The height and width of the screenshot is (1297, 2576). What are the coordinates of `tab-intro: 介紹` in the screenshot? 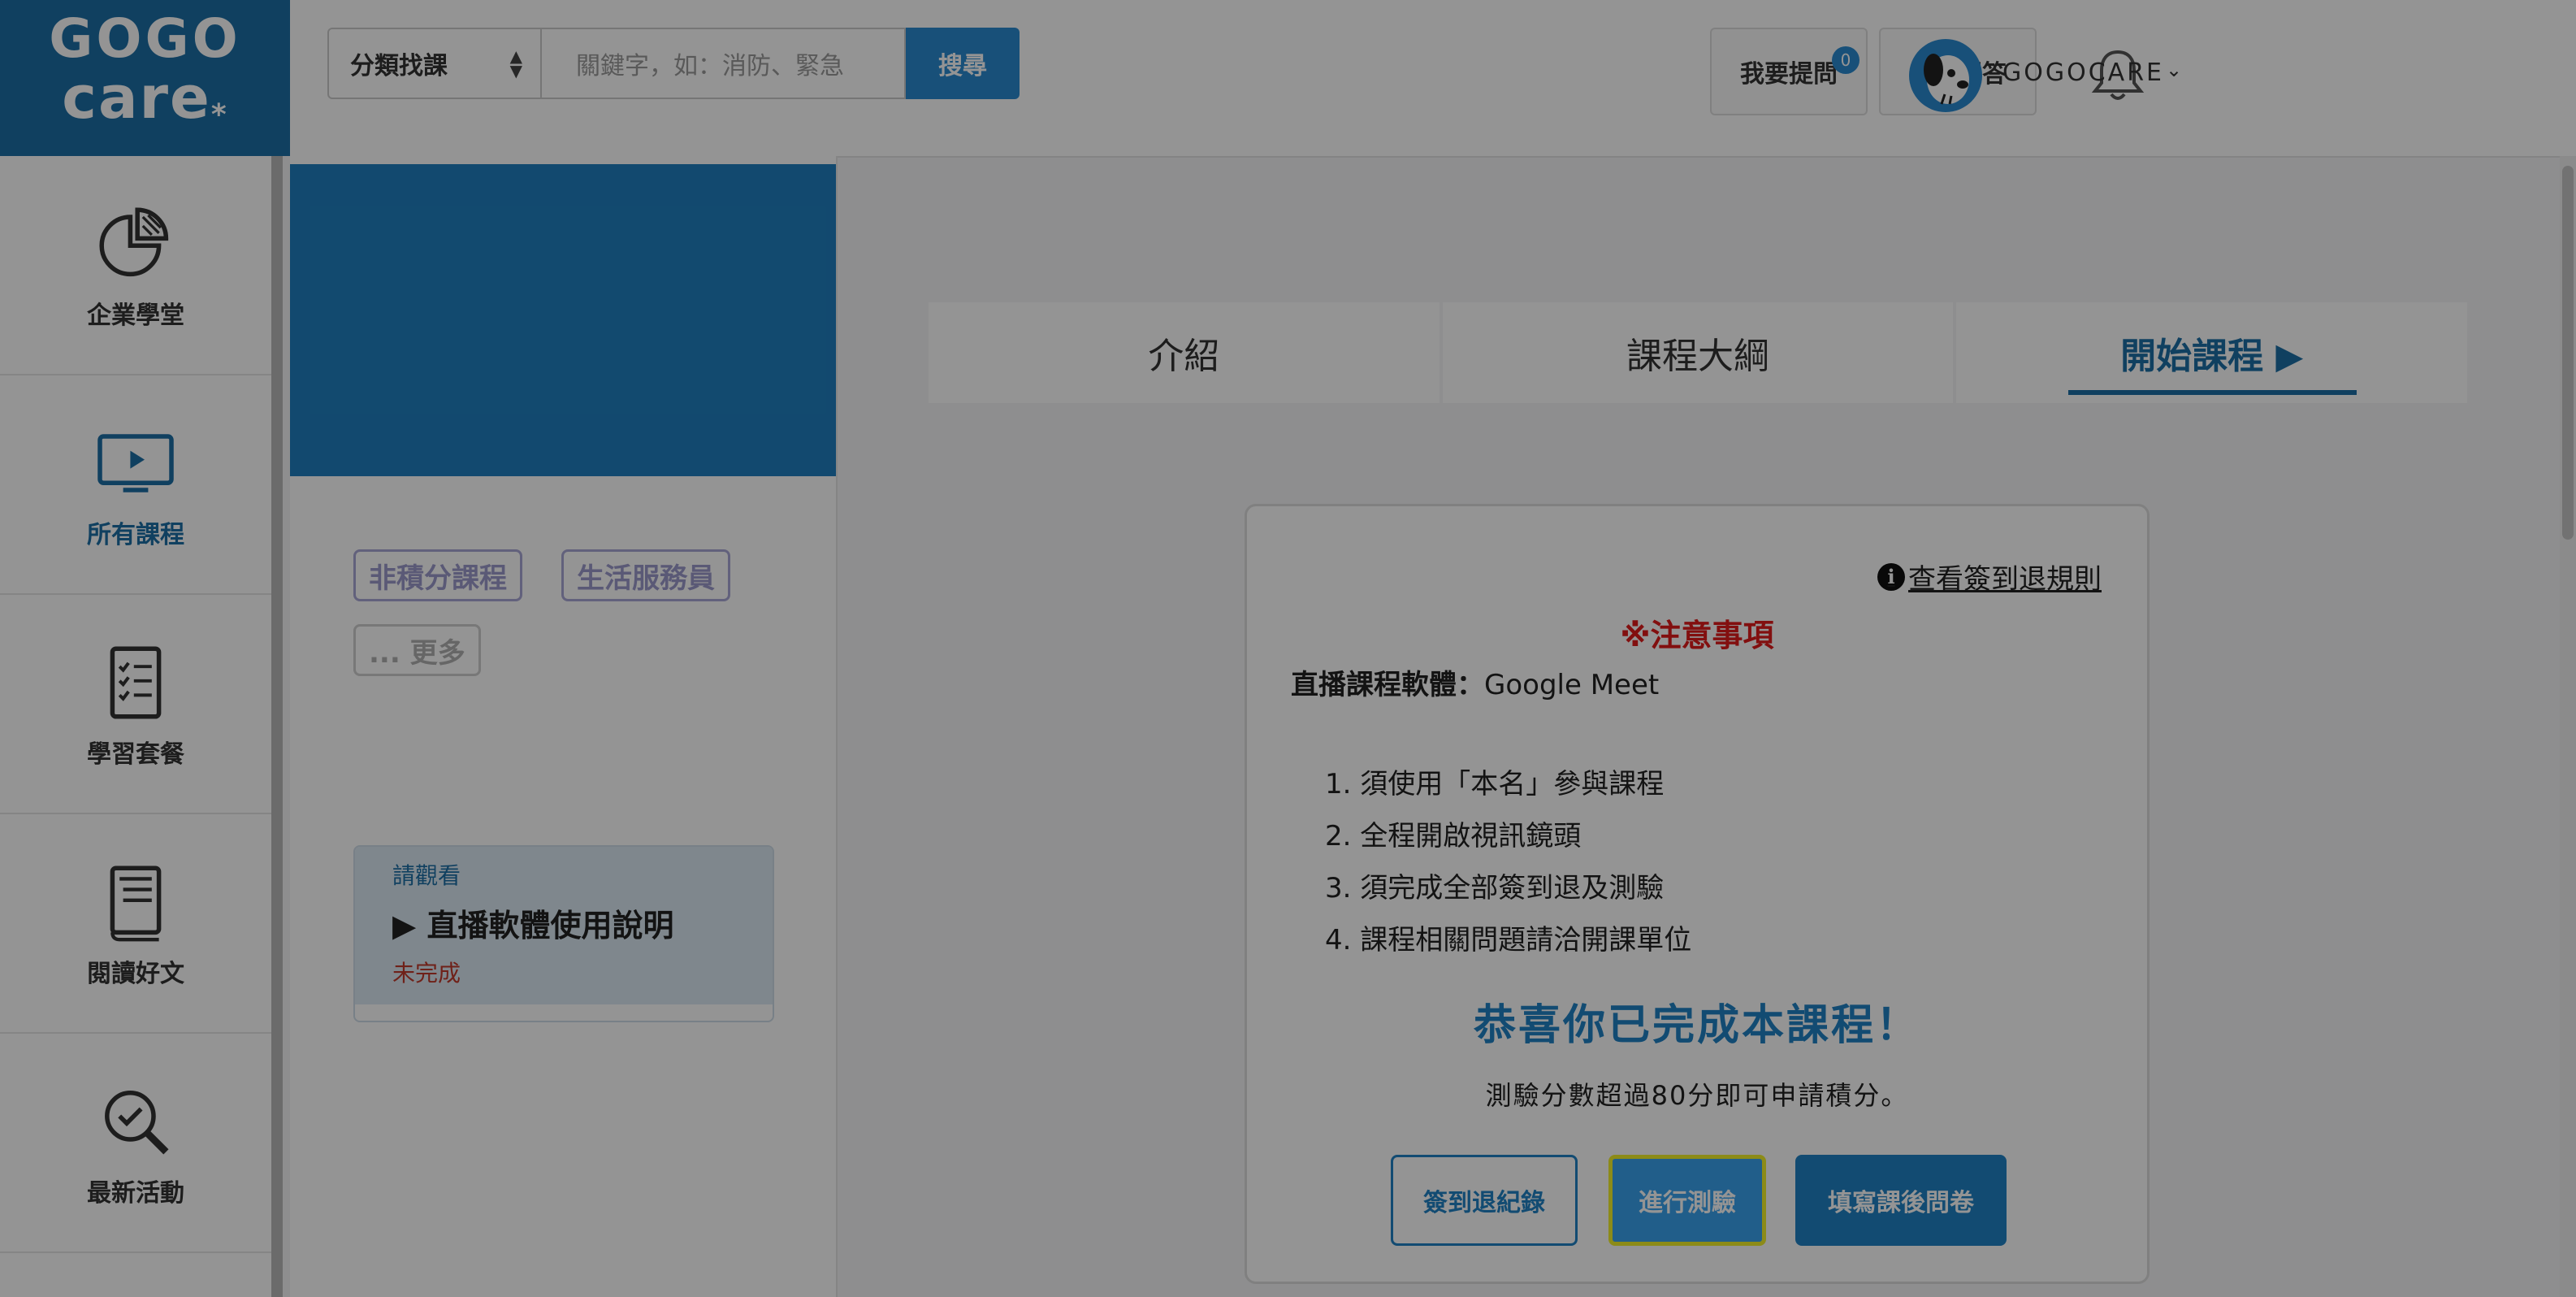 It's located at (1184, 352).